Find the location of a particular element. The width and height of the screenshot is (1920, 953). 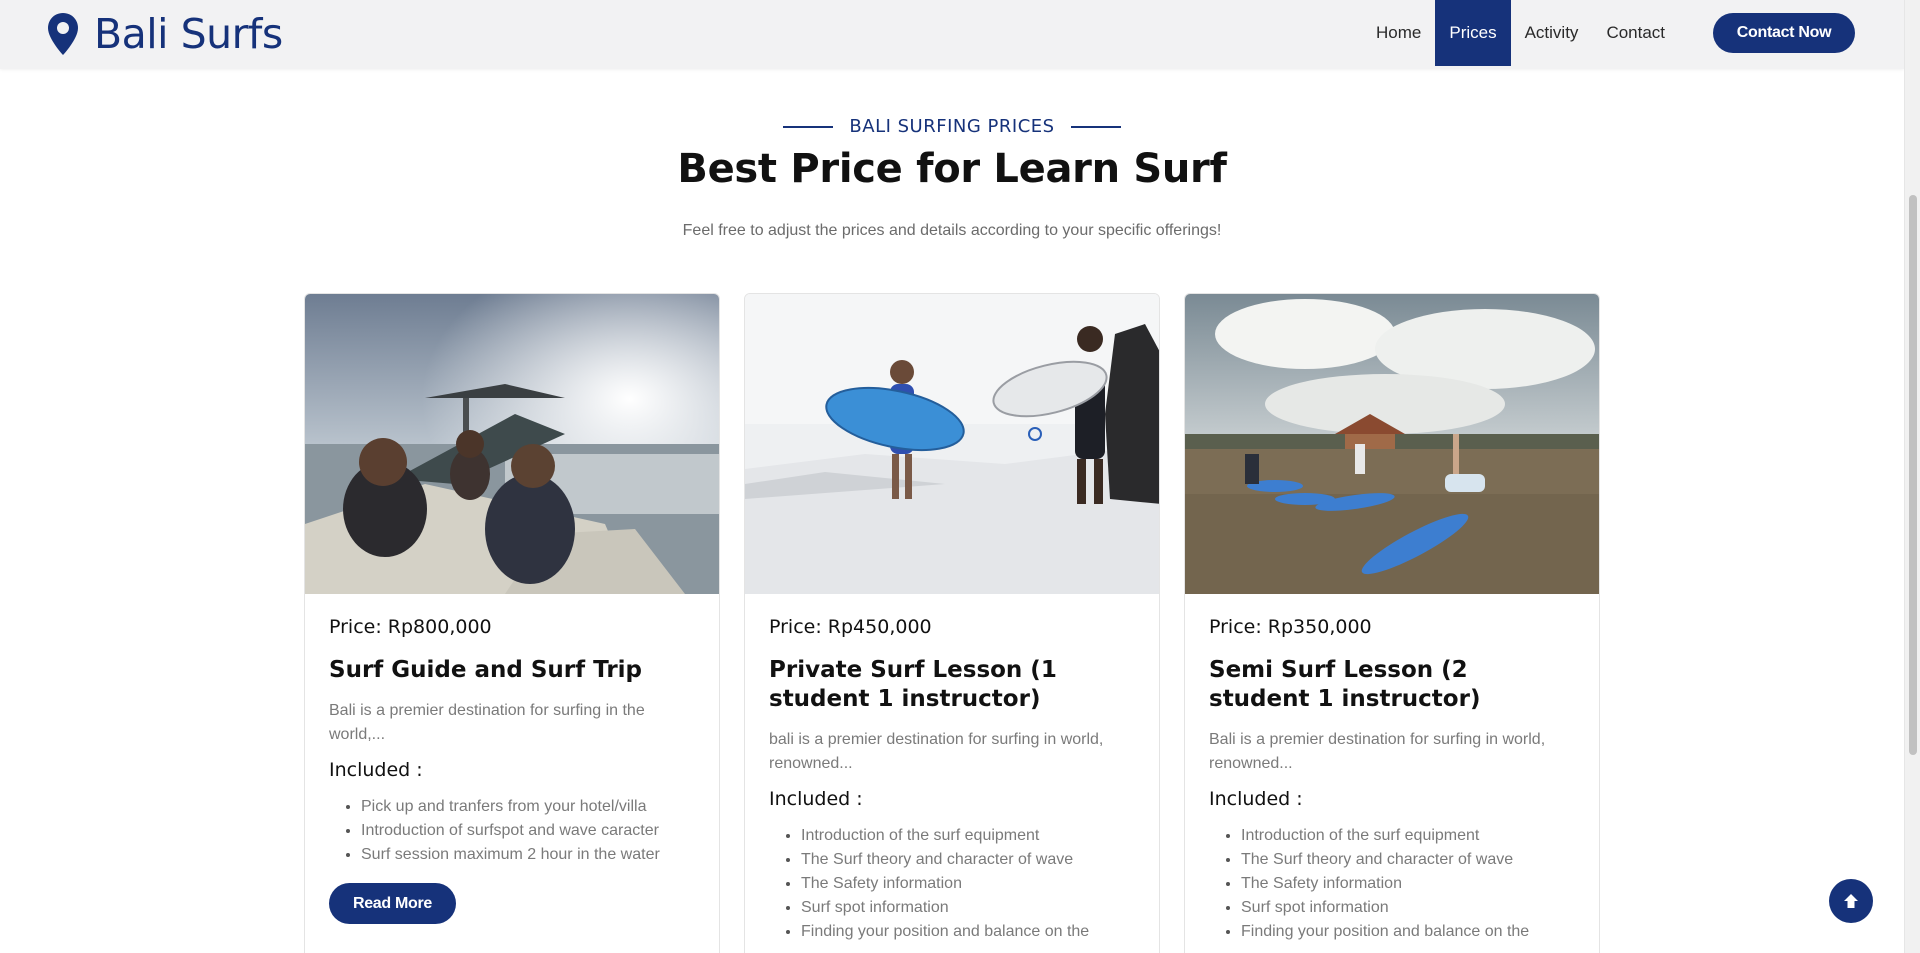

card-photo-boat is located at coordinates (512, 444).